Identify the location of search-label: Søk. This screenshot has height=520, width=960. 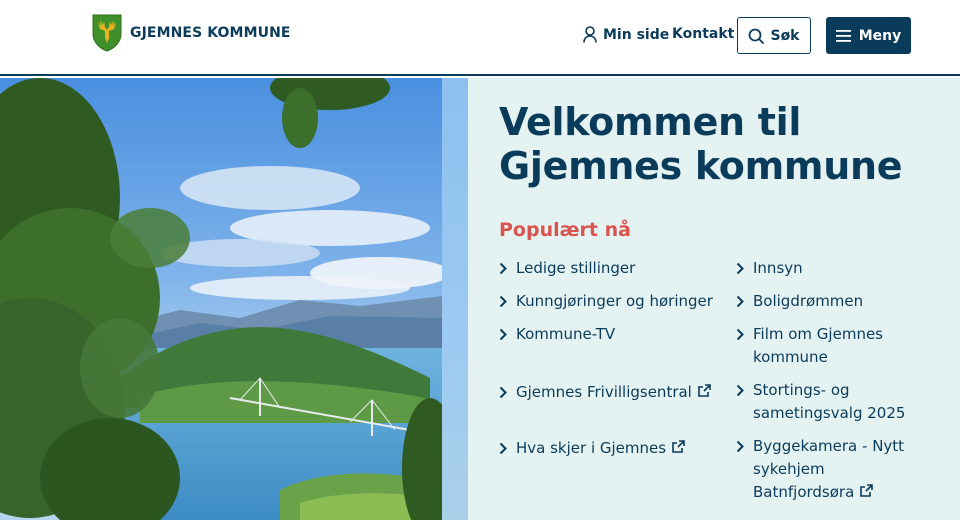
(785, 35).